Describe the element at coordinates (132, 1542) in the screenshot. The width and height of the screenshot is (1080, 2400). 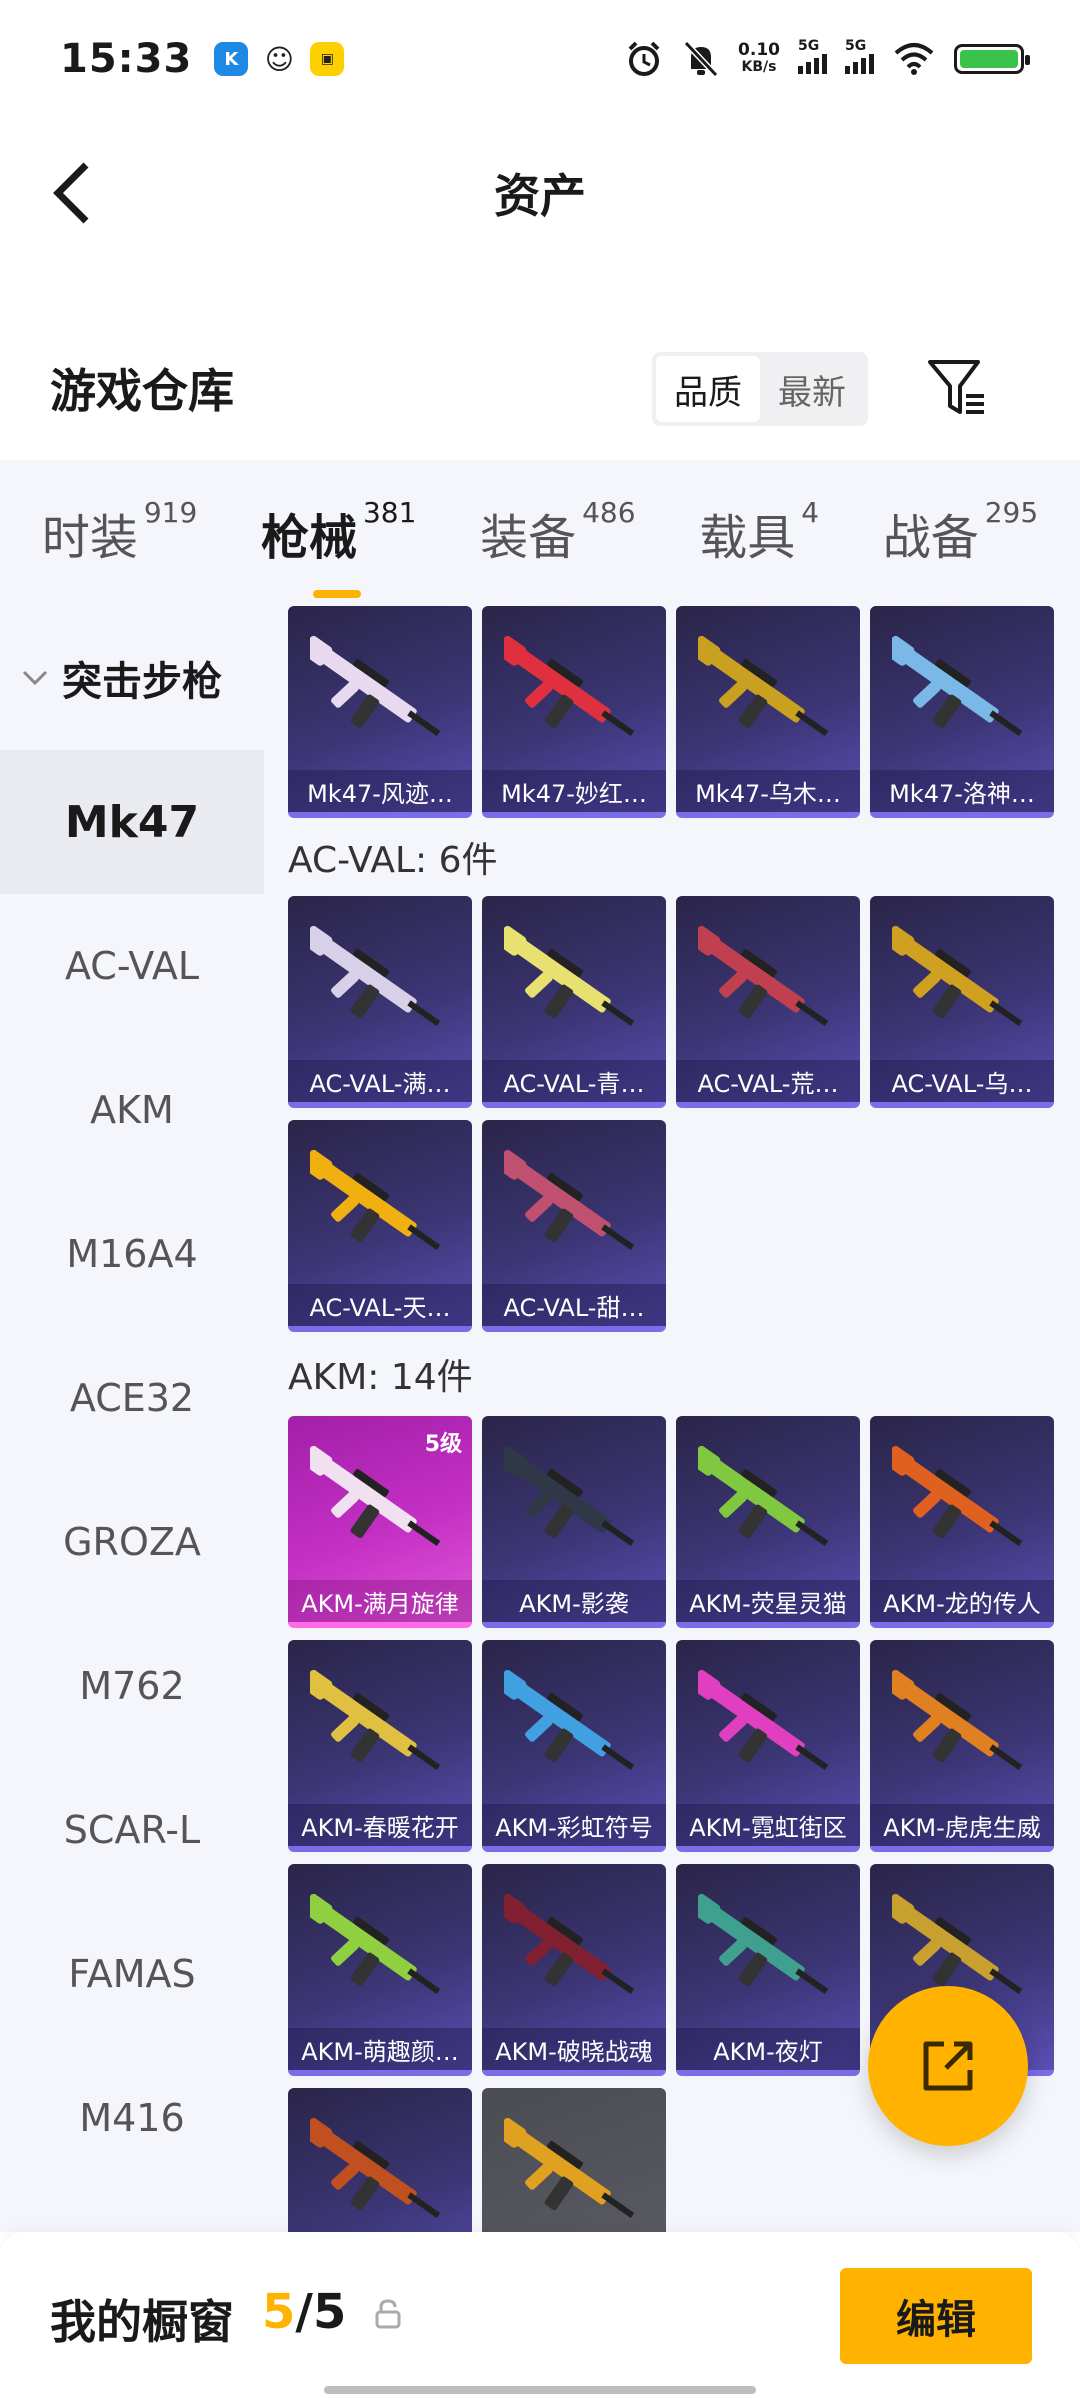
I see `sidebar-item-groza: GROZA` at that location.